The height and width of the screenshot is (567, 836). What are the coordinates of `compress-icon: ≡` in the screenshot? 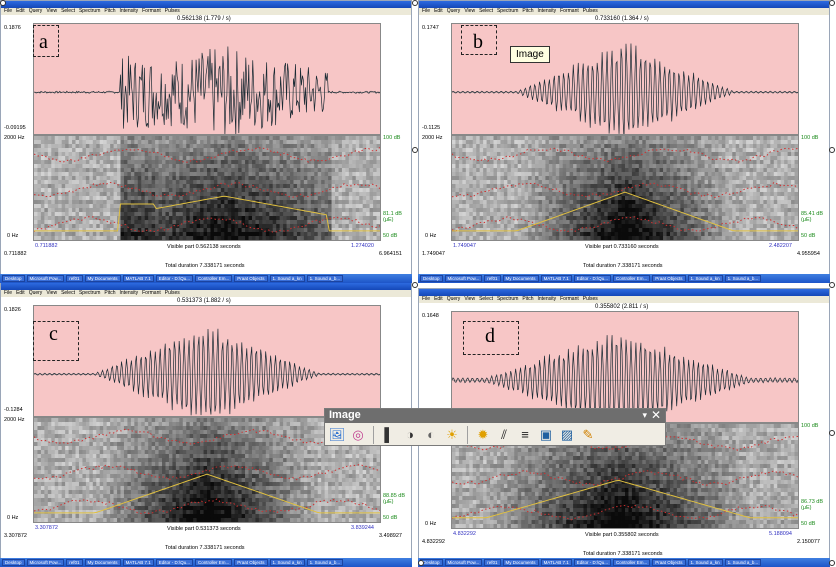 It's located at (525, 435).